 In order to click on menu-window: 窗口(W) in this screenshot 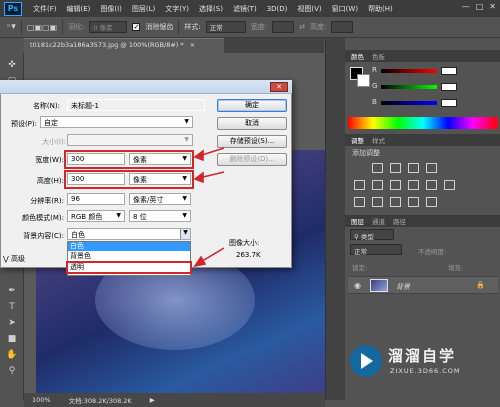, I will do `click(345, 9)`.